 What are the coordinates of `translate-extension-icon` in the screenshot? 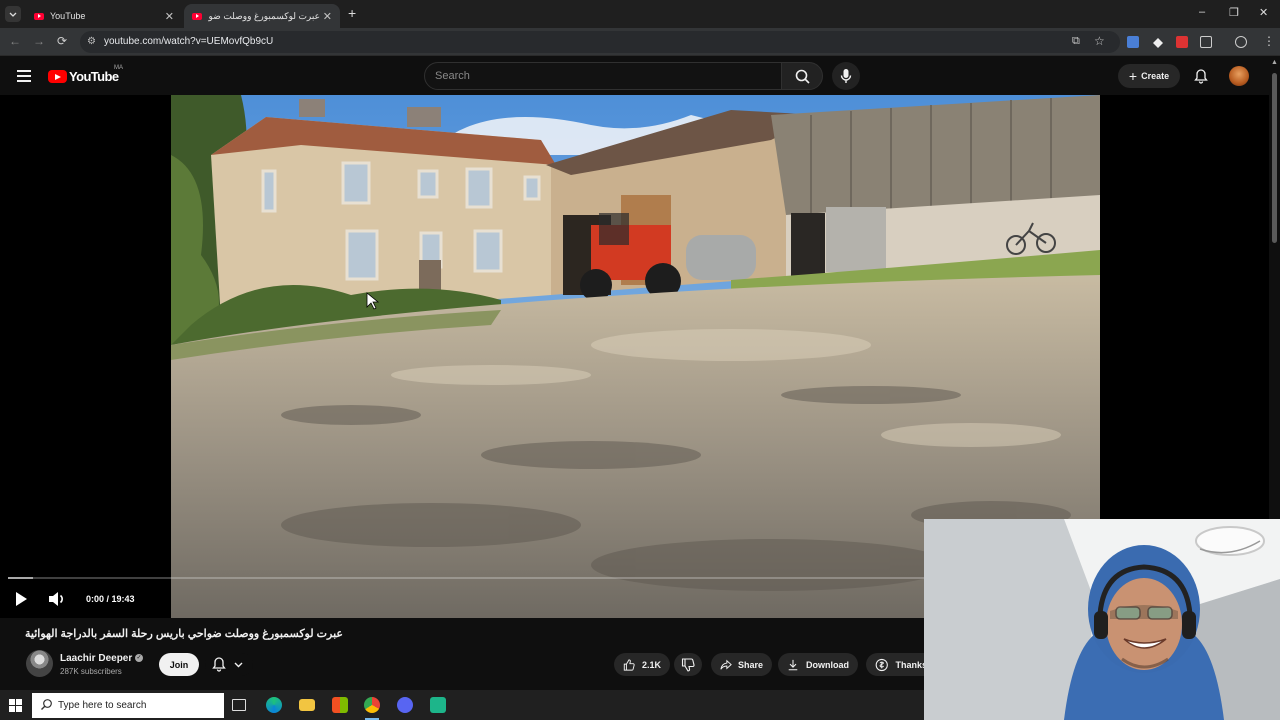 It's located at (1133, 42).